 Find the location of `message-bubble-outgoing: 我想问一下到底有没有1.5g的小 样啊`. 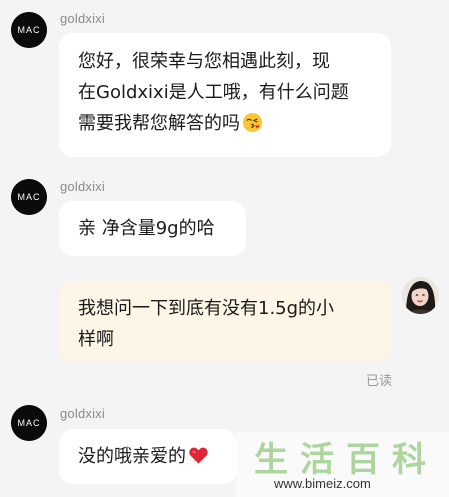

message-bubble-outgoing: 我想问一下到底有没有1.5g的小 样啊 is located at coordinates (225, 321).